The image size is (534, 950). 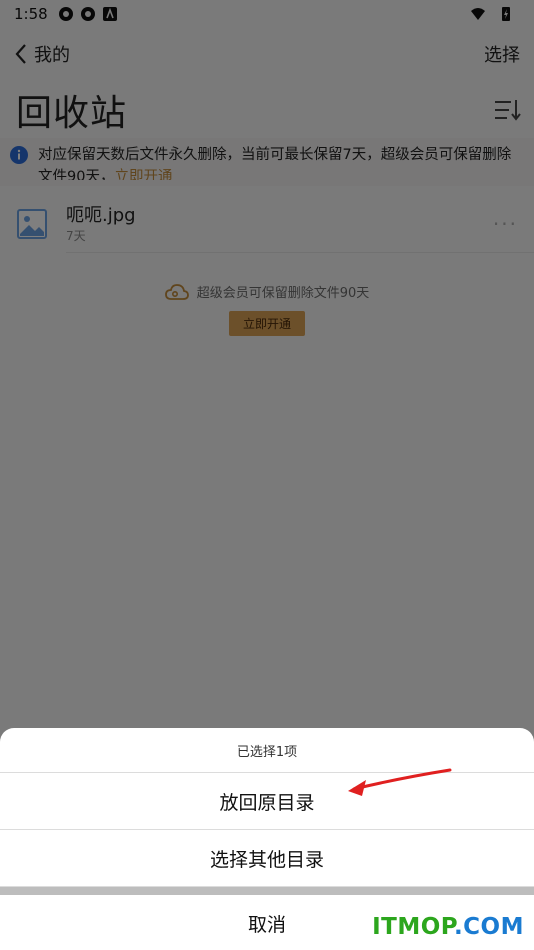 What do you see at coordinates (267, 858) in the screenshot?
I see `choose-other-folder-button: 选择其他目录` at bounding box center [267, 858].